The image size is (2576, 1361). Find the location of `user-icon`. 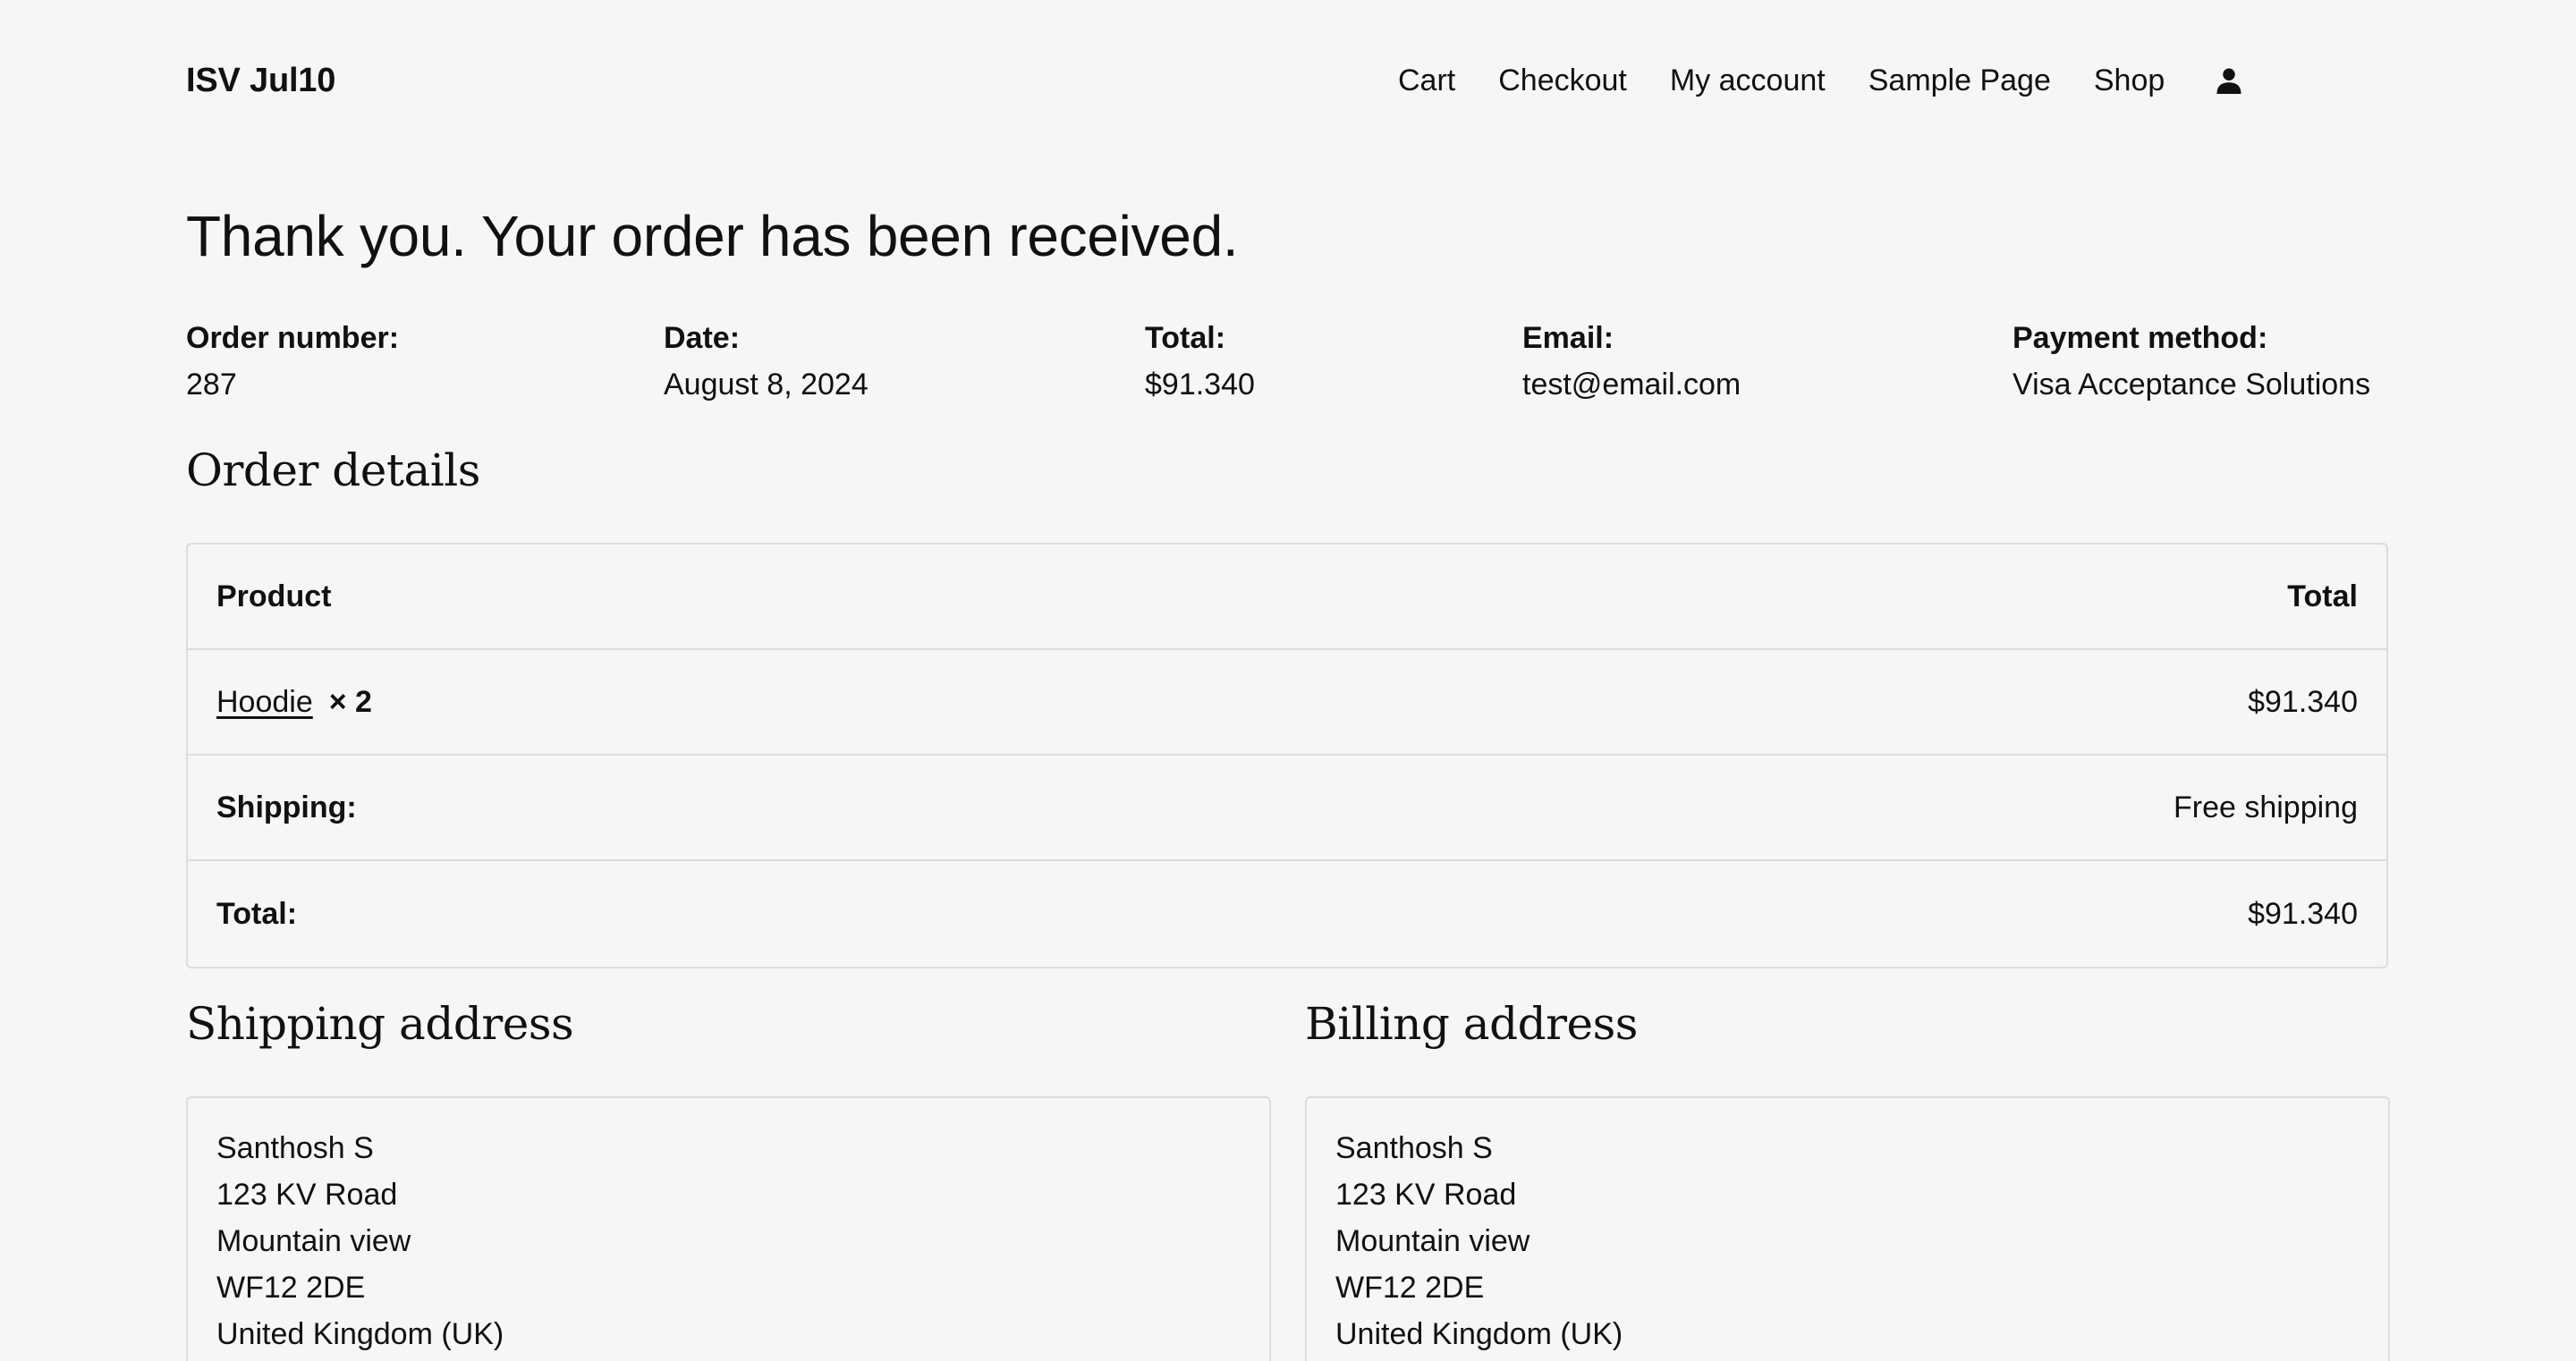

user-icon is located at coordinates (2229, 80).